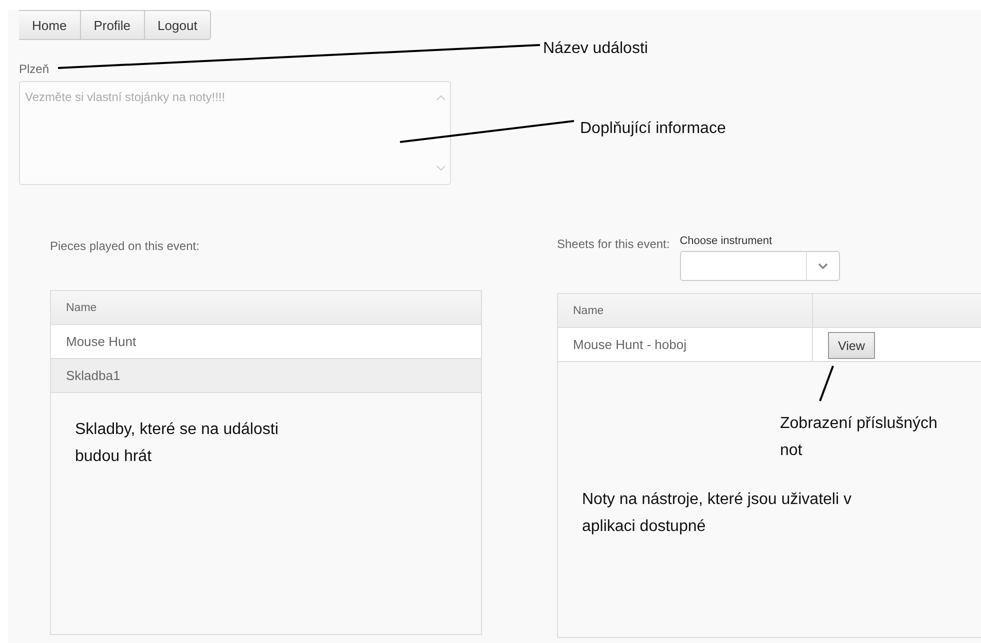 This screenshot has height=643, width=981. What do you see at coordinates (441, 98) in the screenshot?
I see `scroll-up-icon` at bounding box center [441, 98].